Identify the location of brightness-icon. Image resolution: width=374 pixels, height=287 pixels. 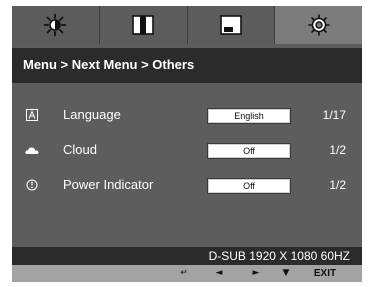
(55, 25).